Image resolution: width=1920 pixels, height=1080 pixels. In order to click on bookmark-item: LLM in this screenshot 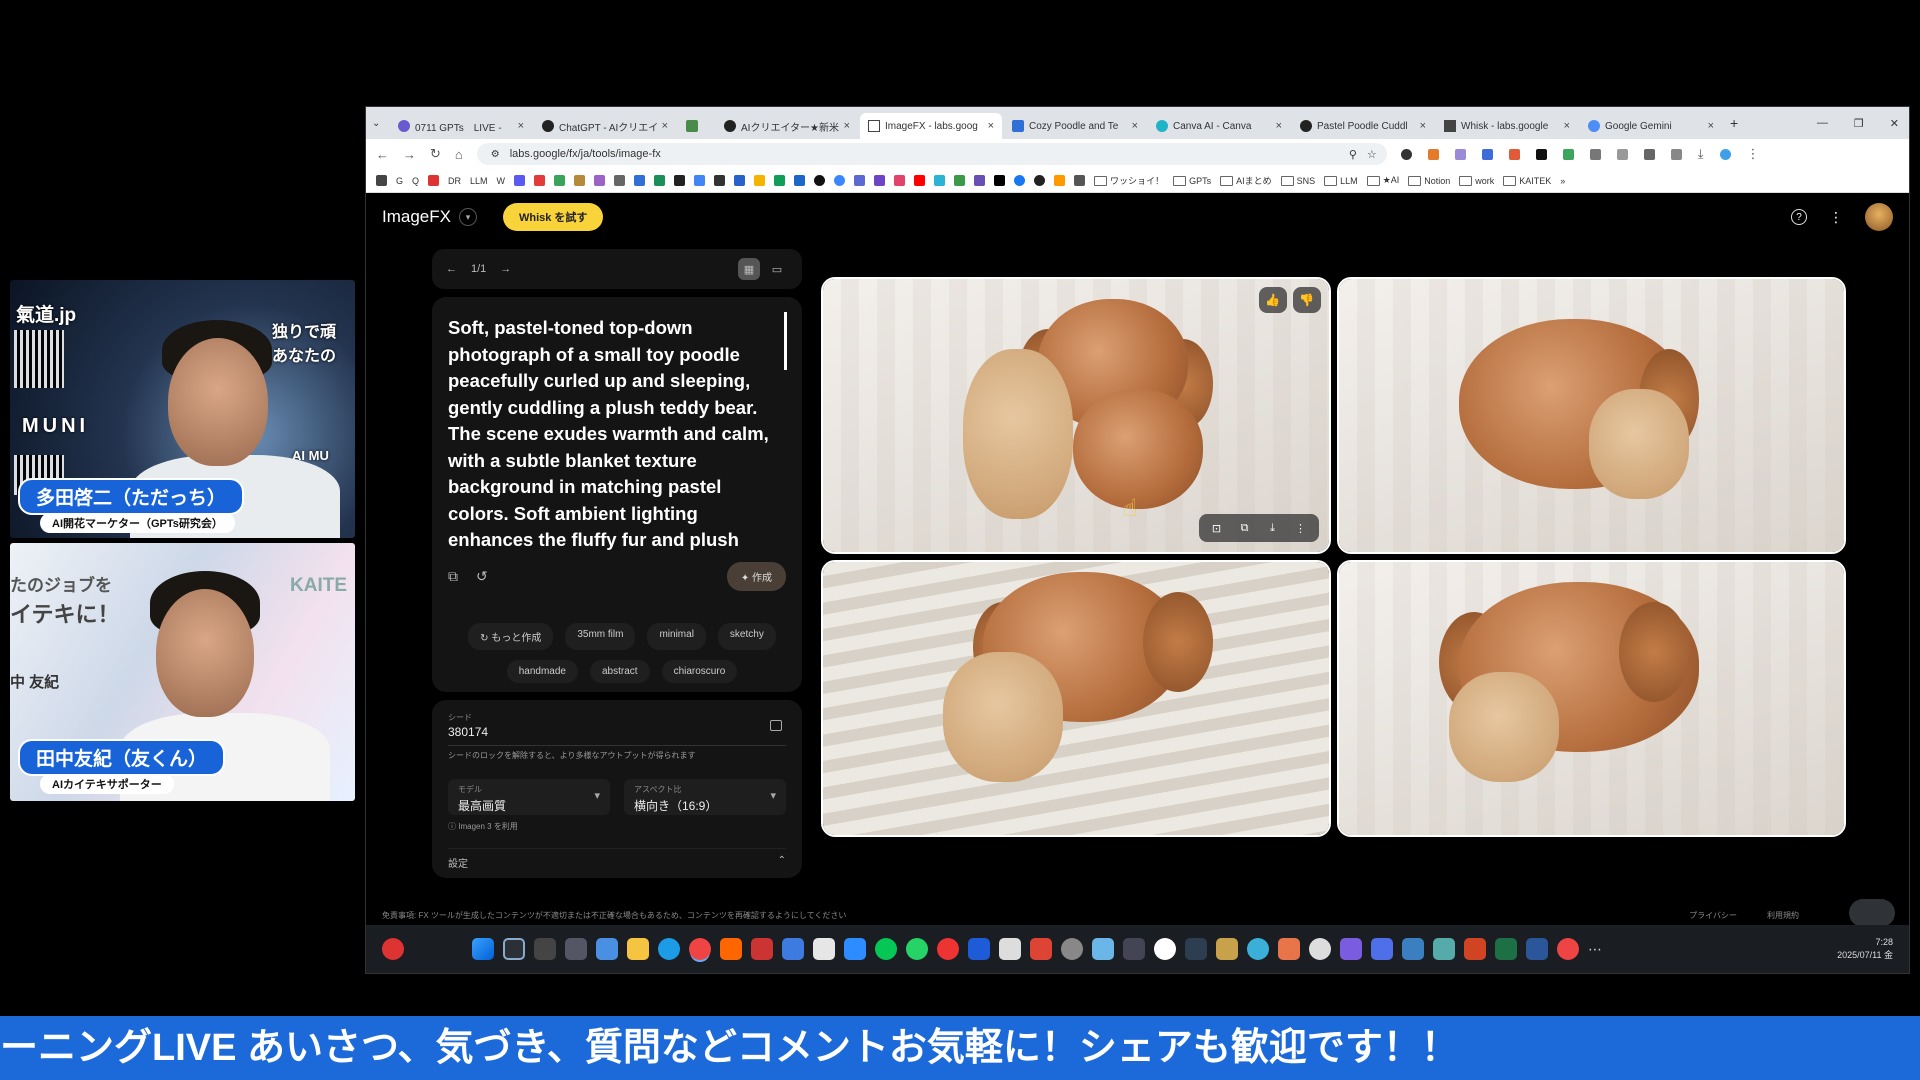, I will do `click(479, 181)`.